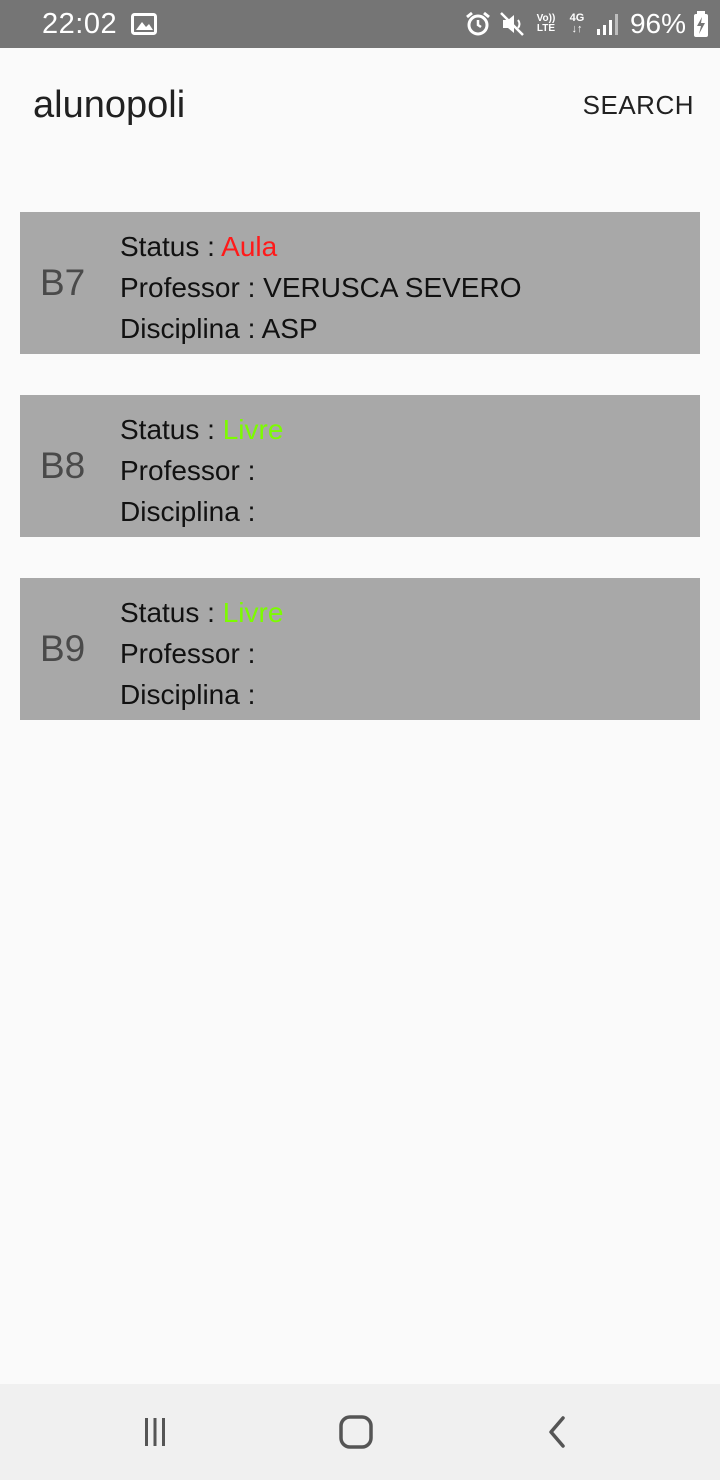 This screenshot has height=1480, width=720. What do you see at coordinates (320, 246) in the screenshot?
I see `status-line: Status : Aula` at bounding box center [320, 246].